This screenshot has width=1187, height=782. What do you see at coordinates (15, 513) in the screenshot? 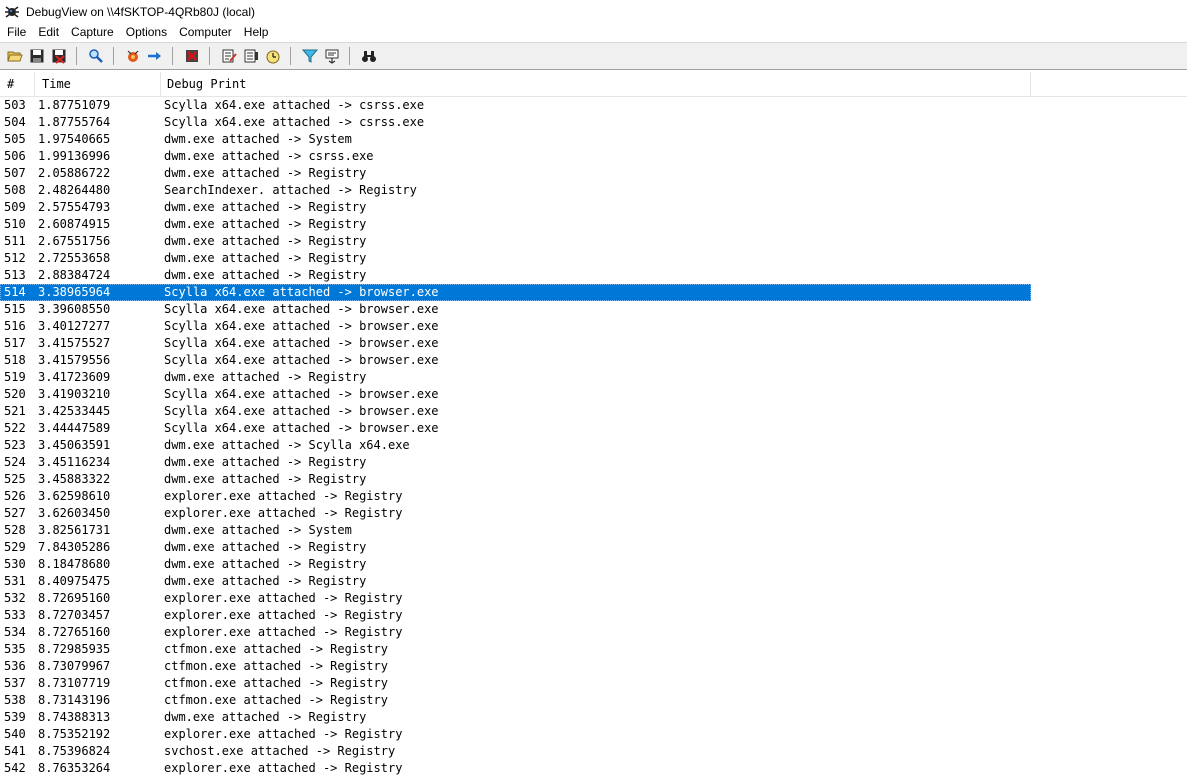
I see `row-number: 527` at bounding box center [15, 513].